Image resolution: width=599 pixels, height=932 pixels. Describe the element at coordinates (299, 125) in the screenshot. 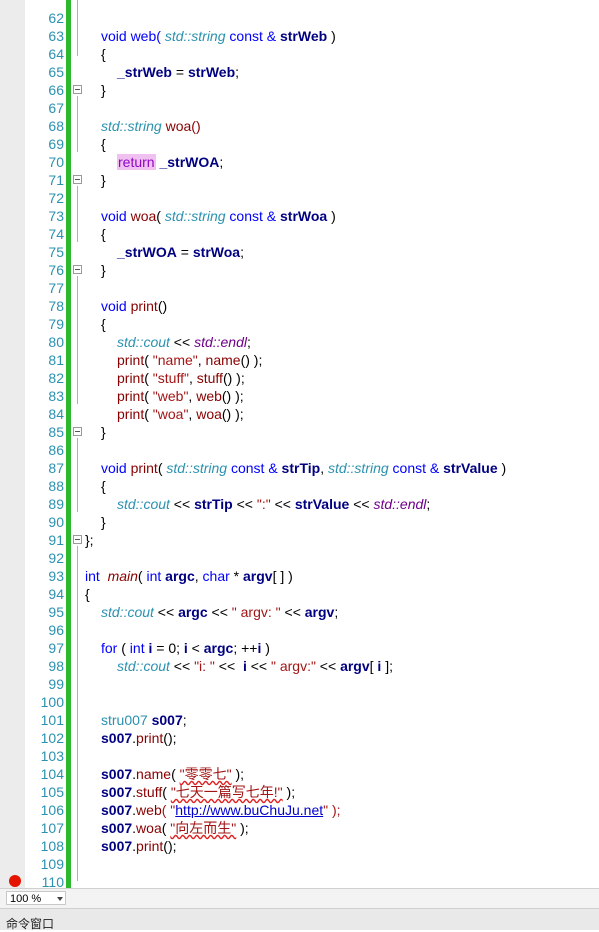

I see `code-line: 68 {` at that location.